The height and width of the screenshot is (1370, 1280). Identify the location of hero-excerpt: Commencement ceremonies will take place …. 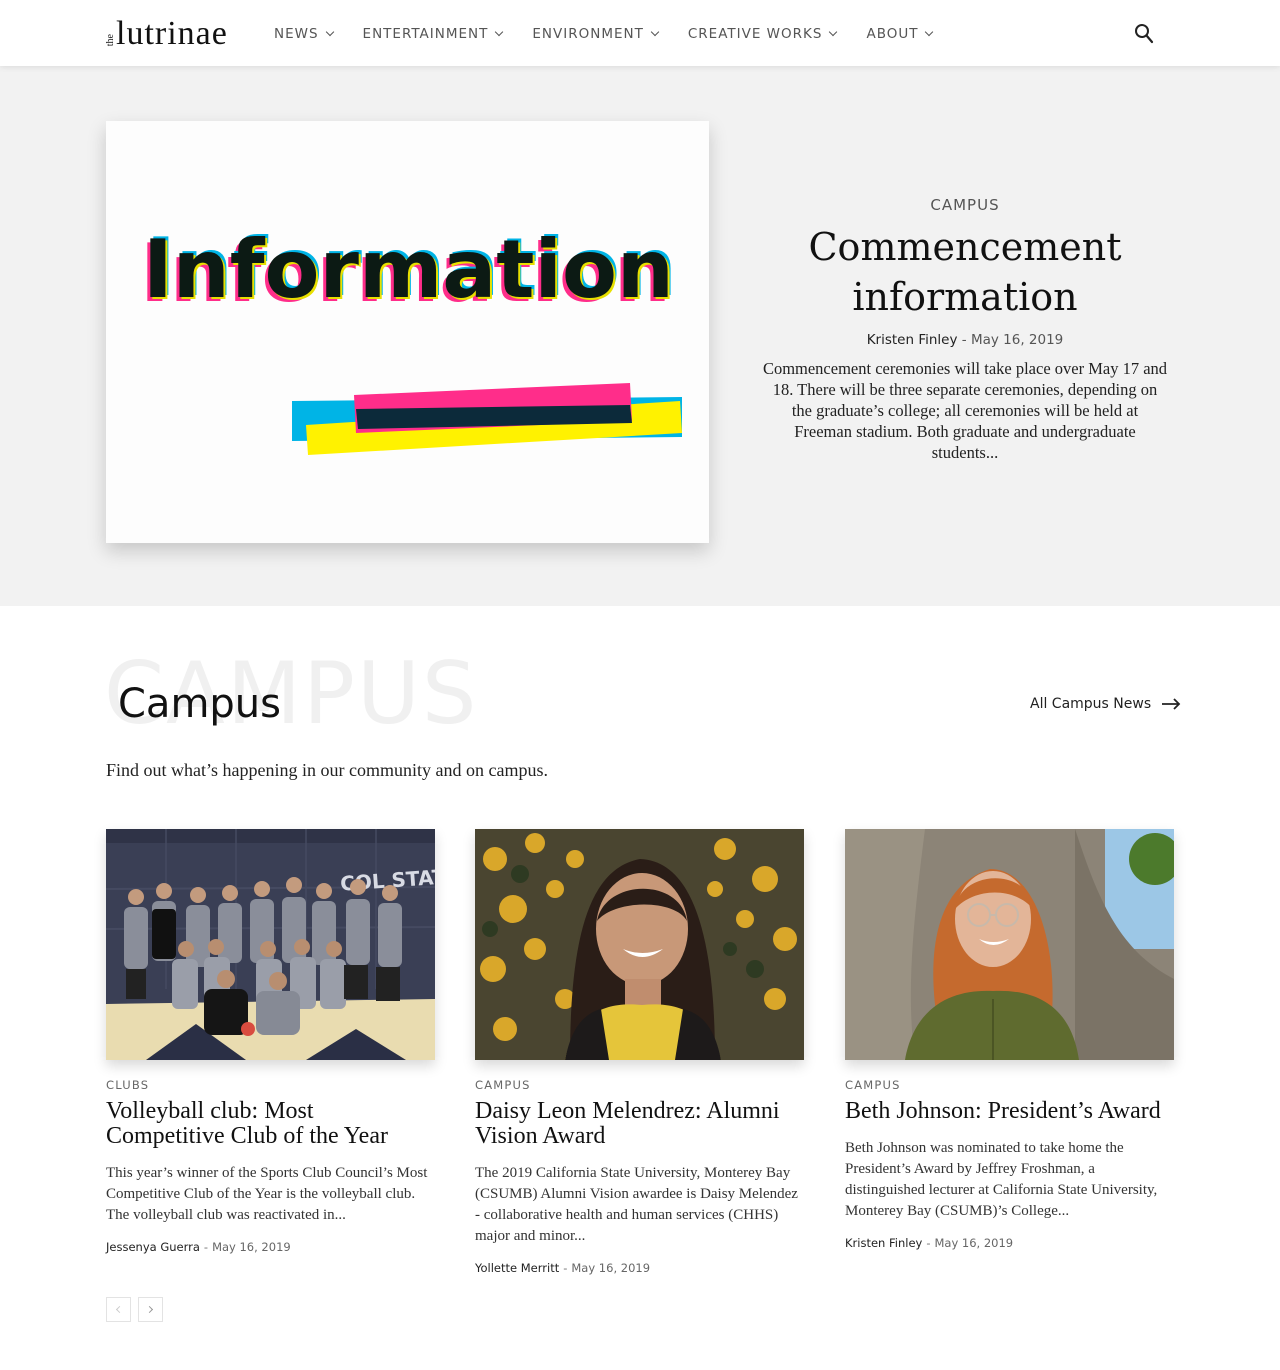
(965, 410).